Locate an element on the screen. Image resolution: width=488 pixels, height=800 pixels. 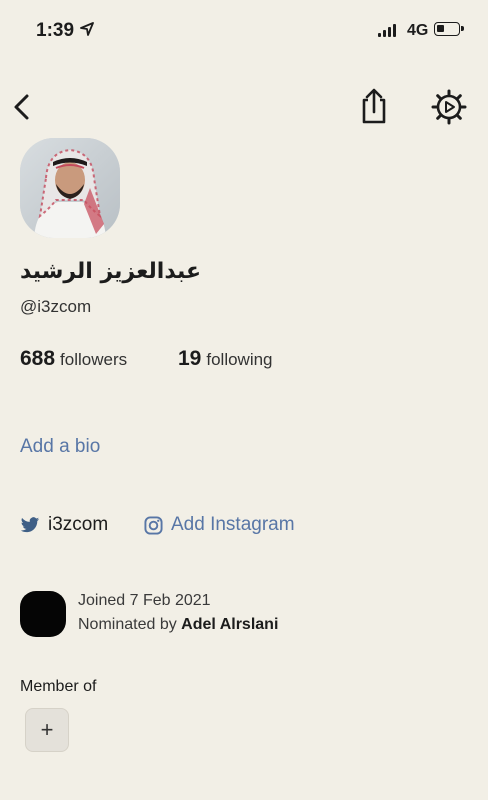
twitter-link: i3zcom is located at coordinates (64, 525).